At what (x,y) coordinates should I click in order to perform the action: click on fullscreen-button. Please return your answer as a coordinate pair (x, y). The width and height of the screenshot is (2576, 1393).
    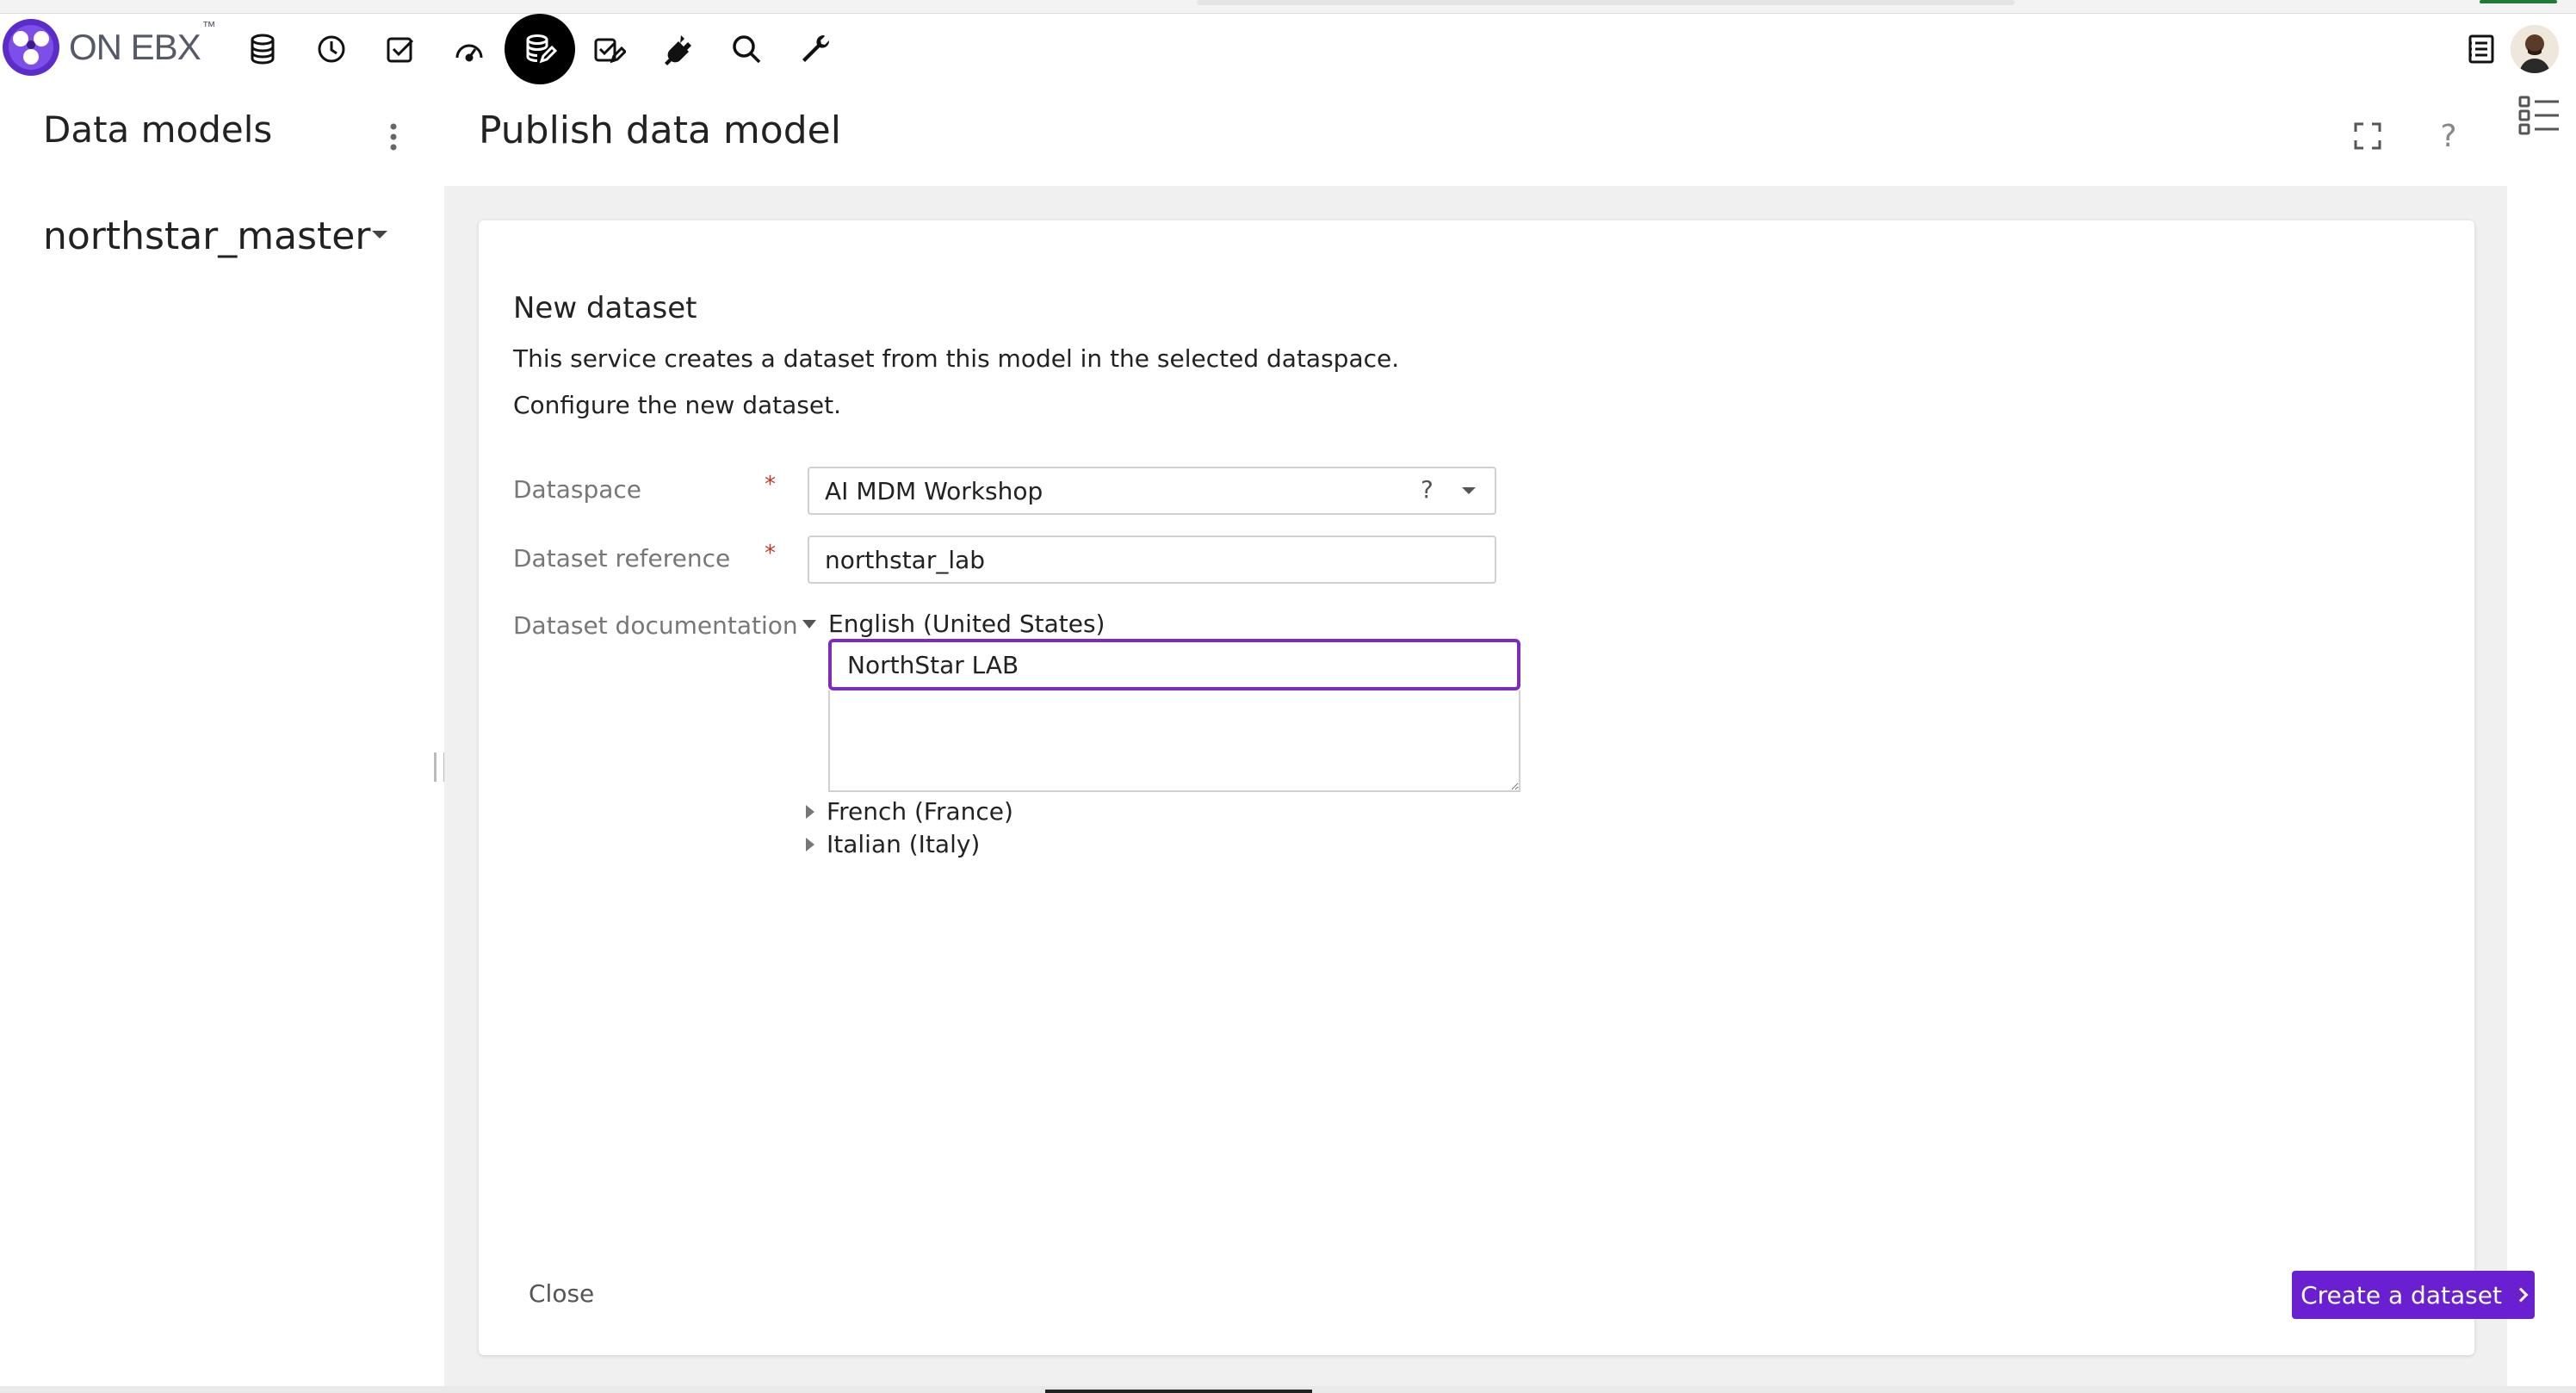
    Looking at the image, I should click on (2368, 136).